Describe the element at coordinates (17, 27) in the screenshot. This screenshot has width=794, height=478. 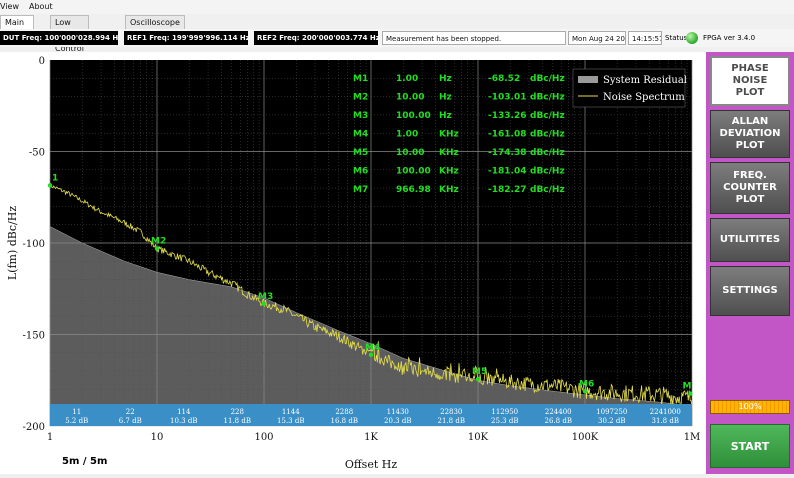
I see `tab-main-board: Main Board` at that location.